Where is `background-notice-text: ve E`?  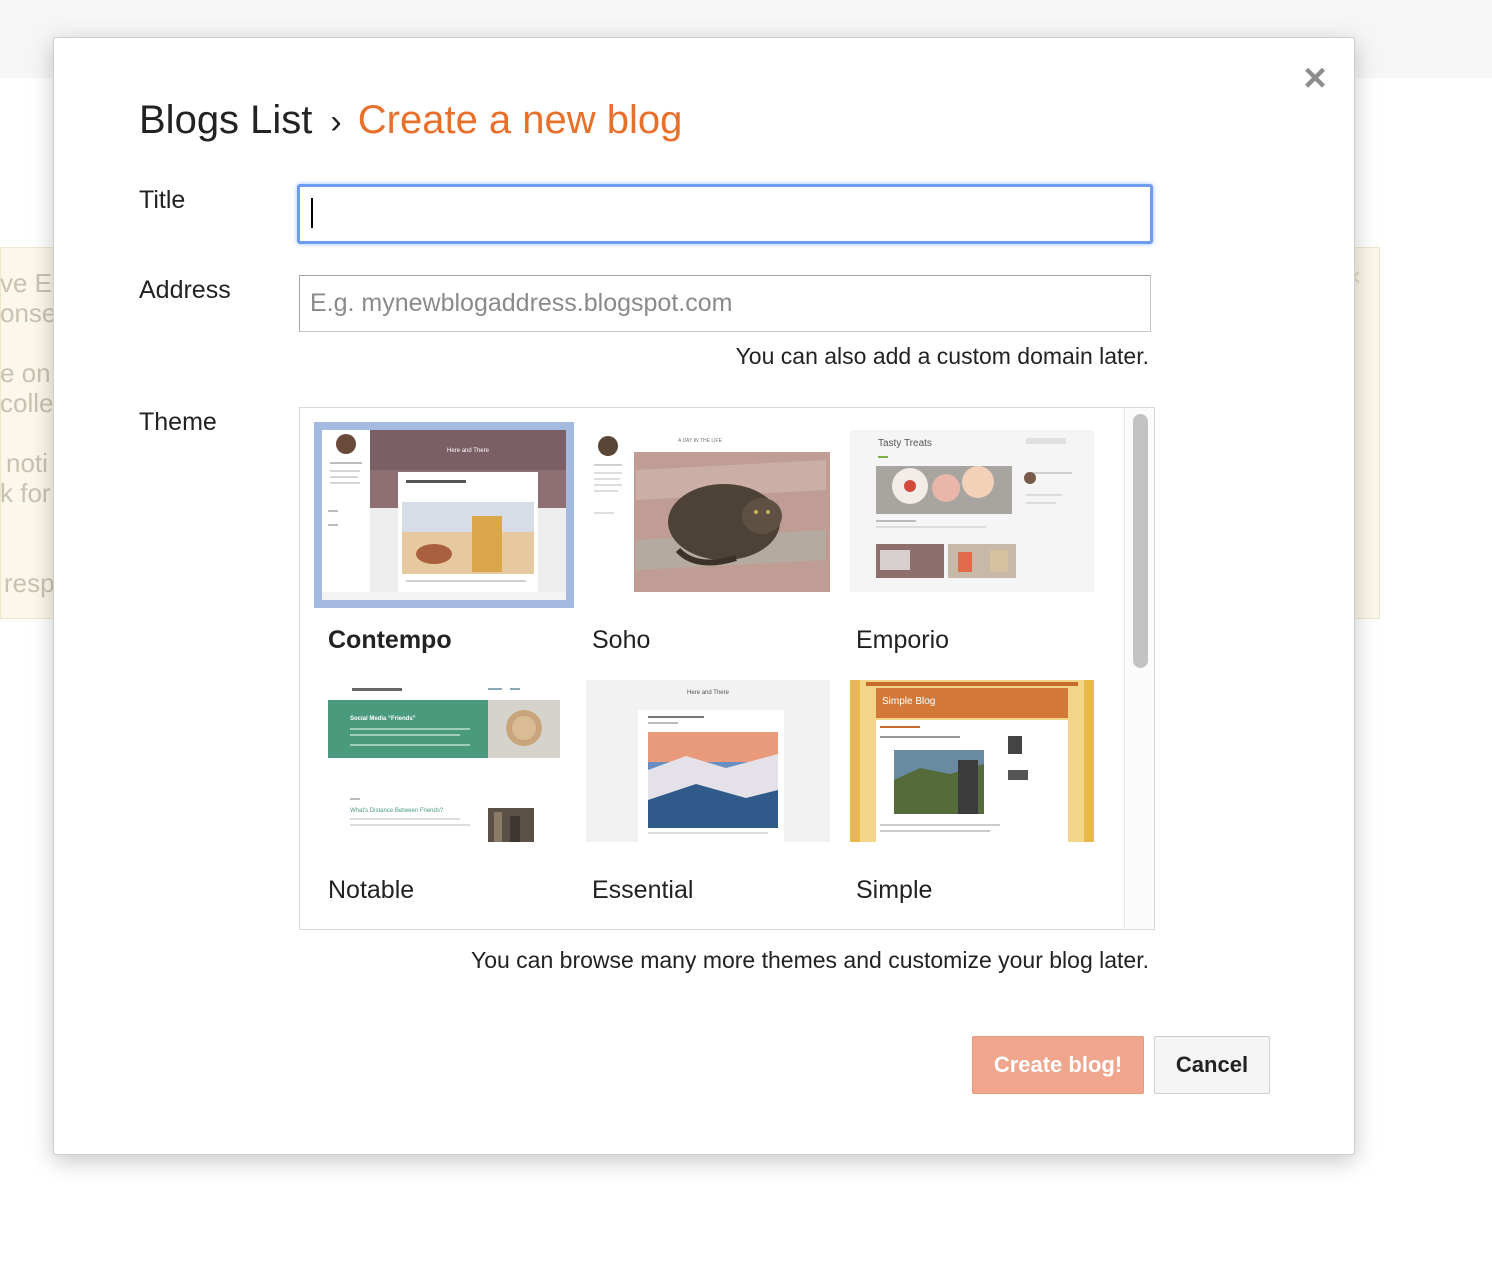
background-notice-text: ve E is located at coordinates (26, 283).